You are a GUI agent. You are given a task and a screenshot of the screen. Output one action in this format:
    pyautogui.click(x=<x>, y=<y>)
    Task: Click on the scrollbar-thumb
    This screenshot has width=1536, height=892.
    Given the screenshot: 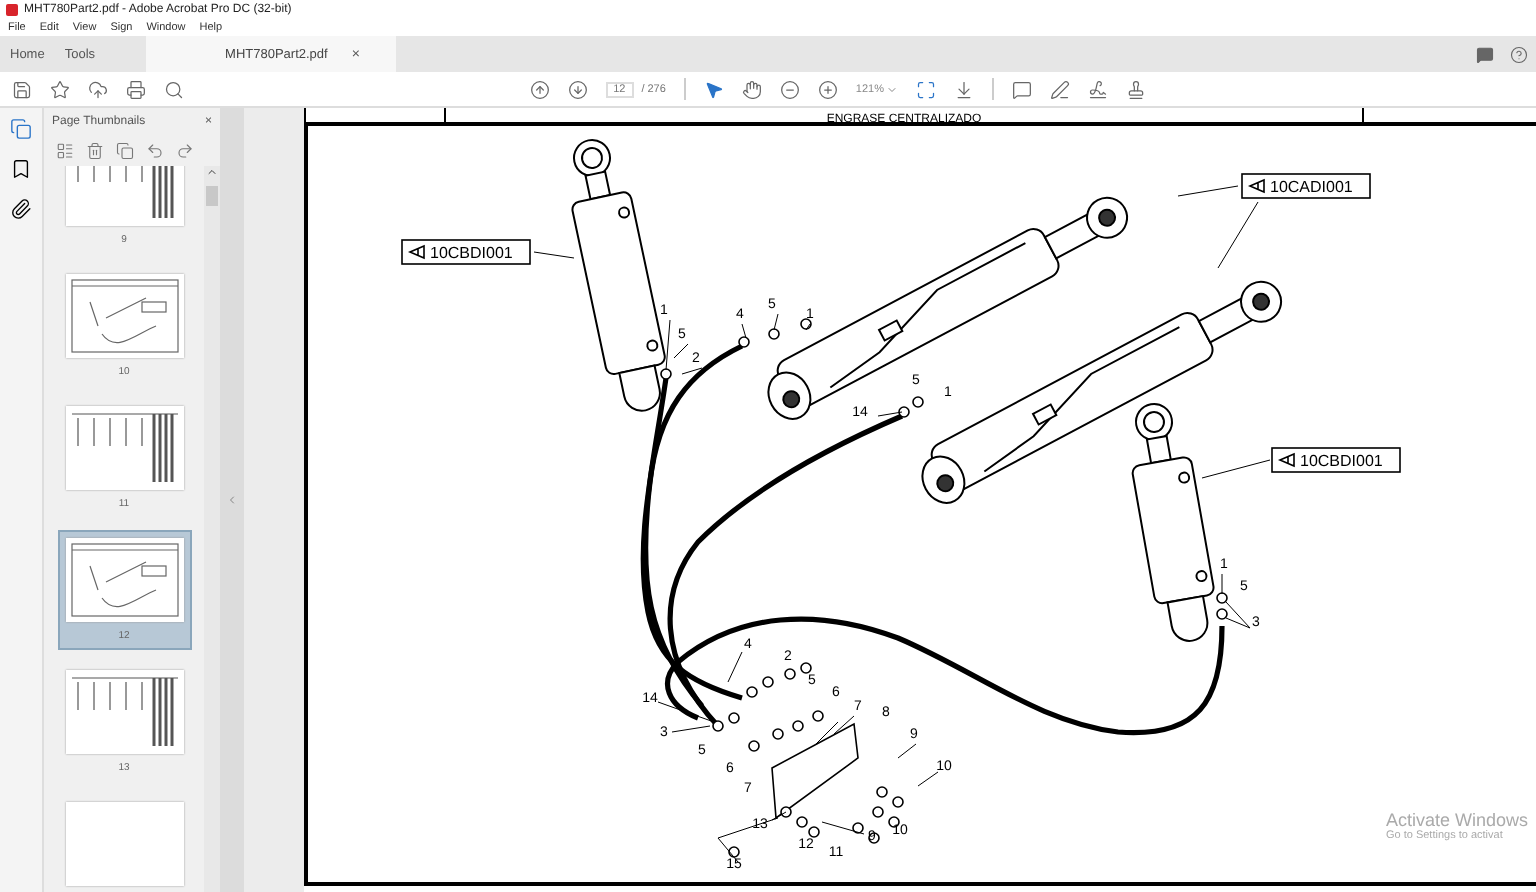 What is the action you would take?
    pyautogui.click(x=212, y=196)
    